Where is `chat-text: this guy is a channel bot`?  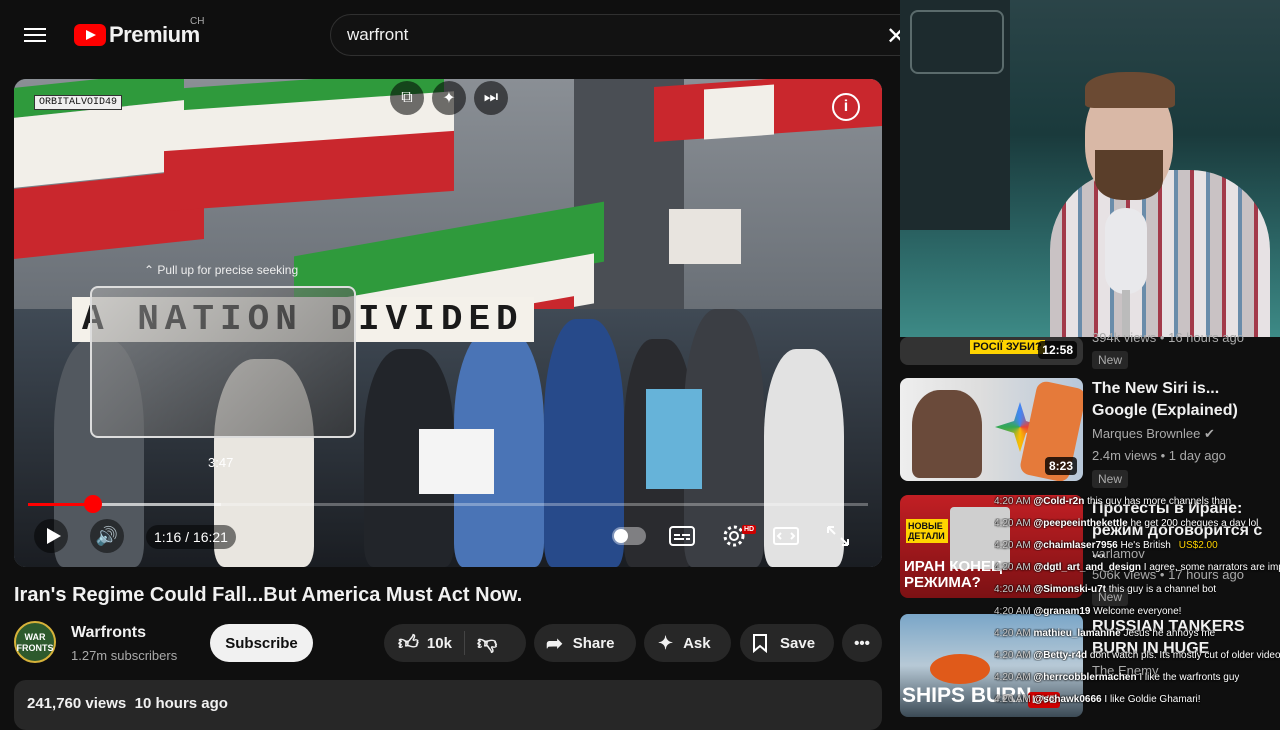 chat-text: this guy is a channel bot is located at coordinates (1162, 589).